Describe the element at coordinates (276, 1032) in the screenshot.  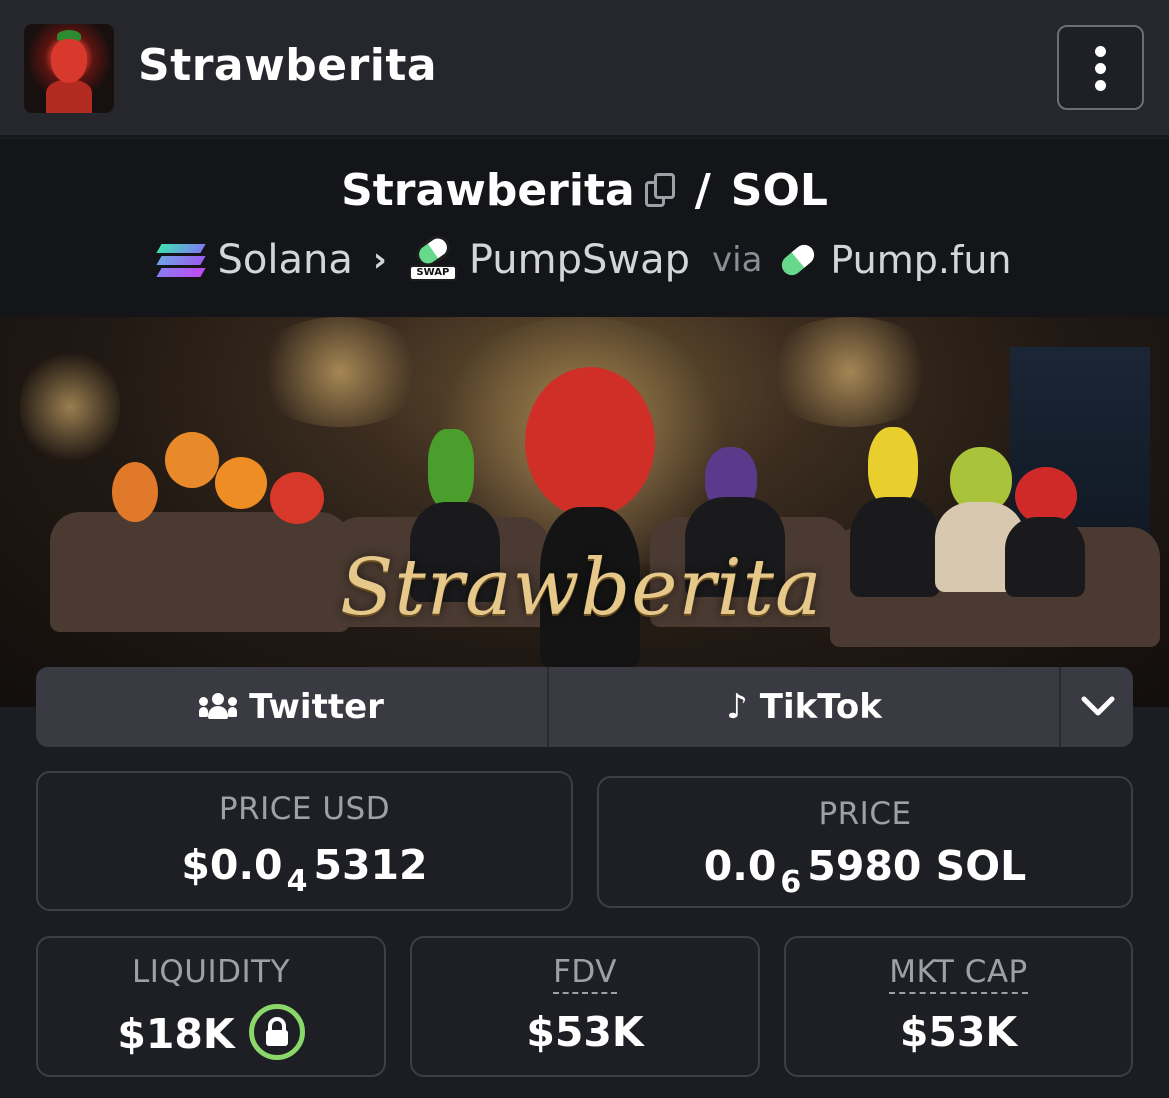
I see `lock-icon` at that location.